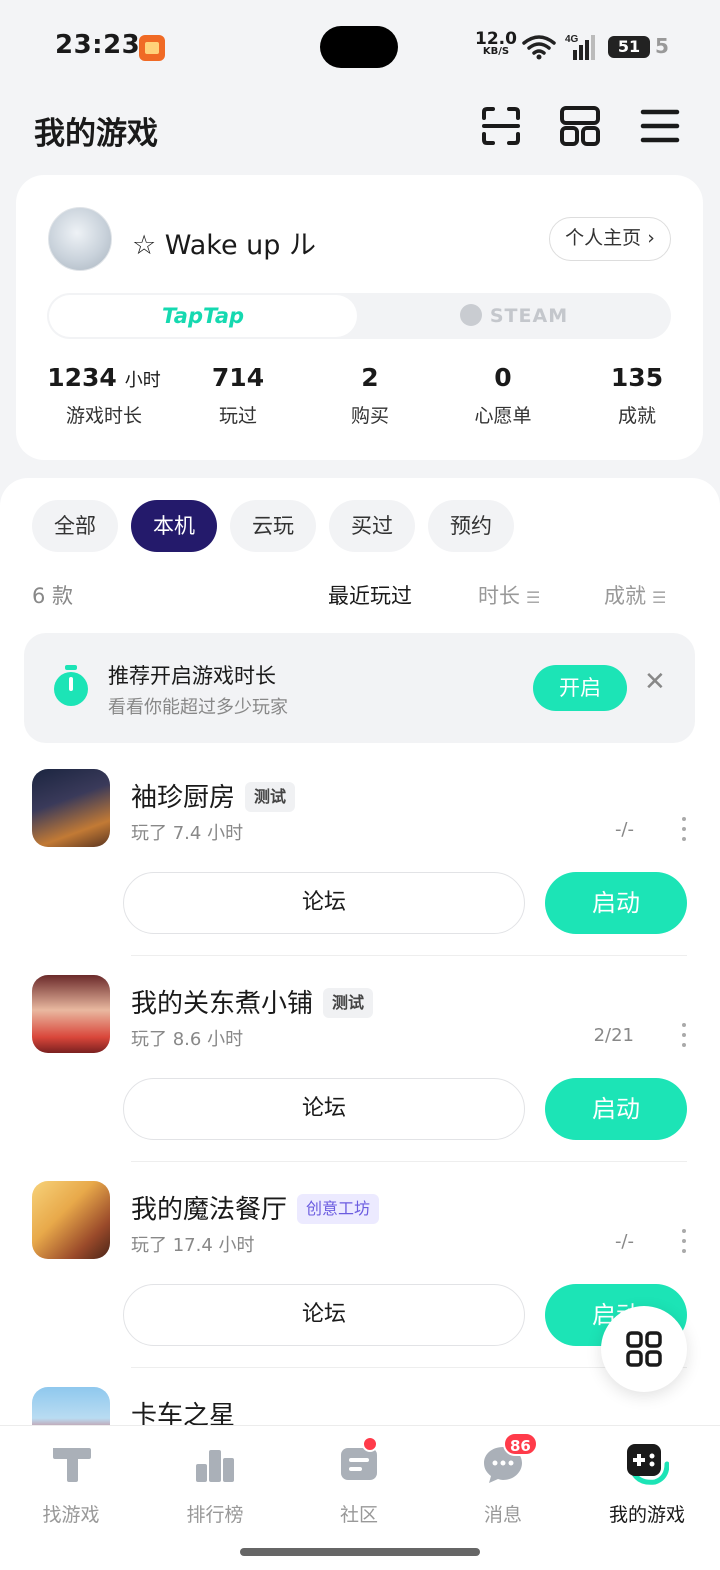 The width and height of the screenshot is (720, 1570). Describe the element at coordinates (71, 1515) in the screenshot. I see `nav-label: 找游戏` at that location.